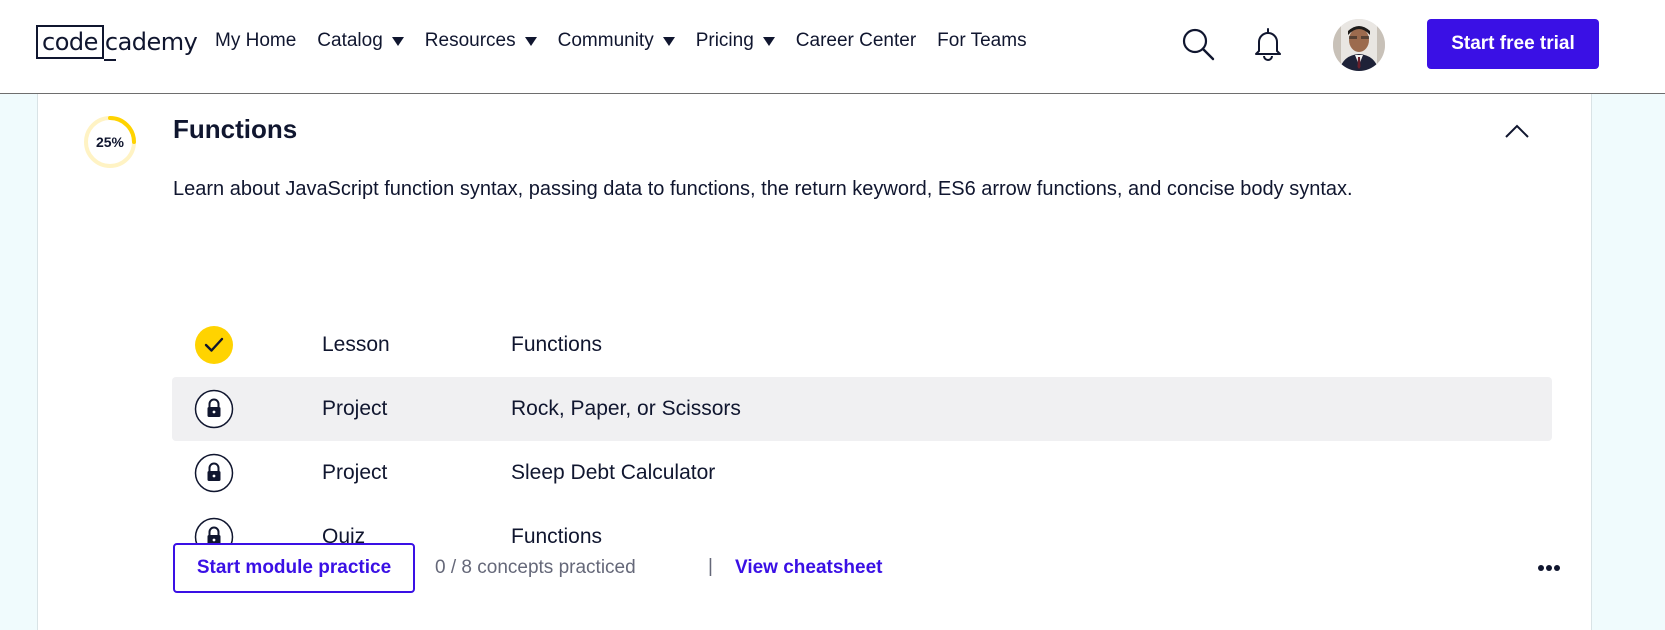 The image size is (1665, 630). What do you see at coordinates (110, 142) in the screenshot?
I see `module-progress-percent: 25%` at bounding box center [110, 142].